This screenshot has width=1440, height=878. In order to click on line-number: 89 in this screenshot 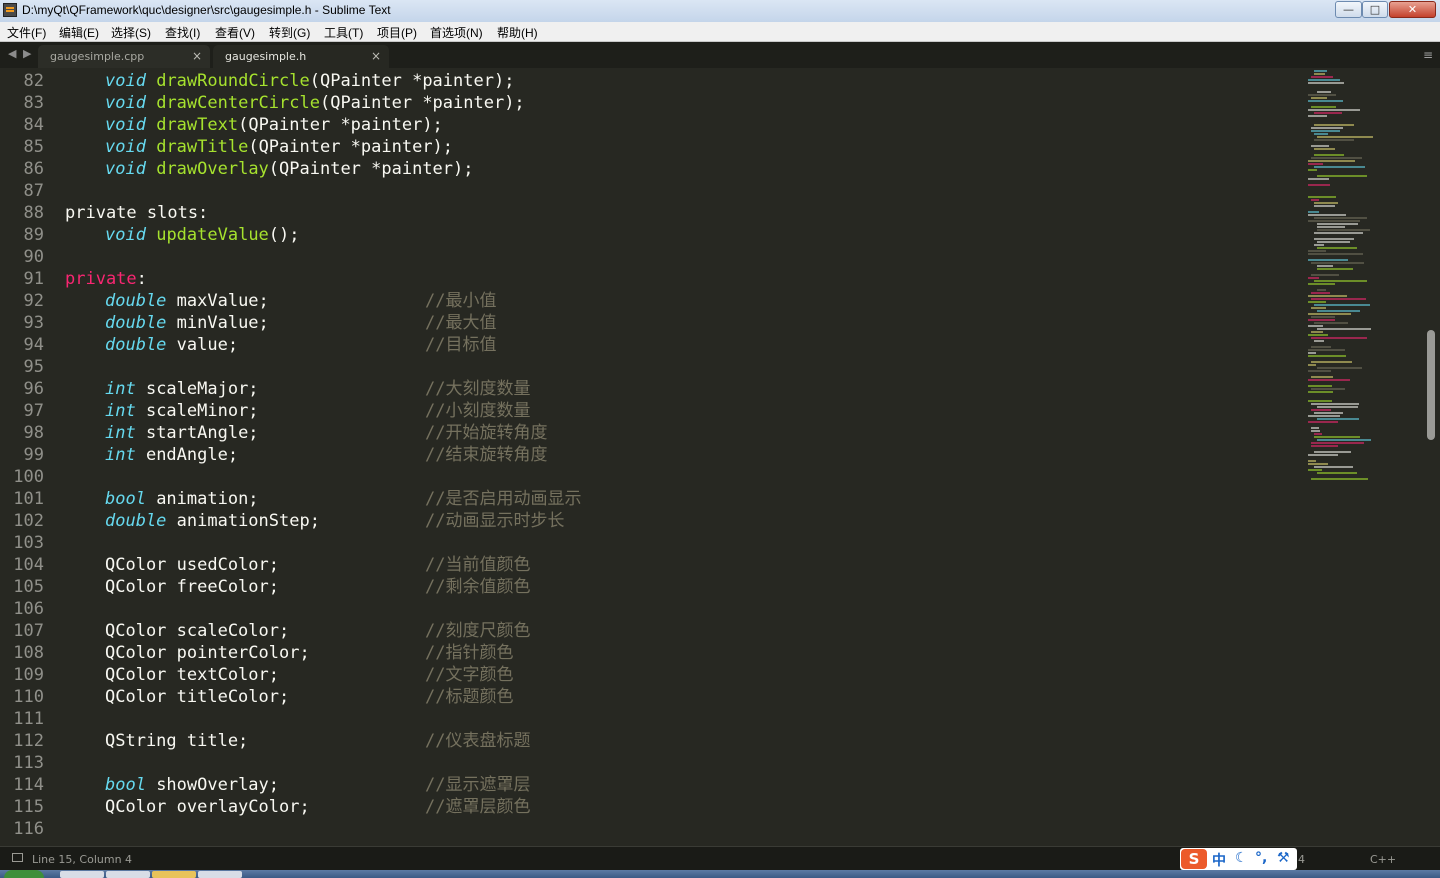, I will do `click(33, 235)`.